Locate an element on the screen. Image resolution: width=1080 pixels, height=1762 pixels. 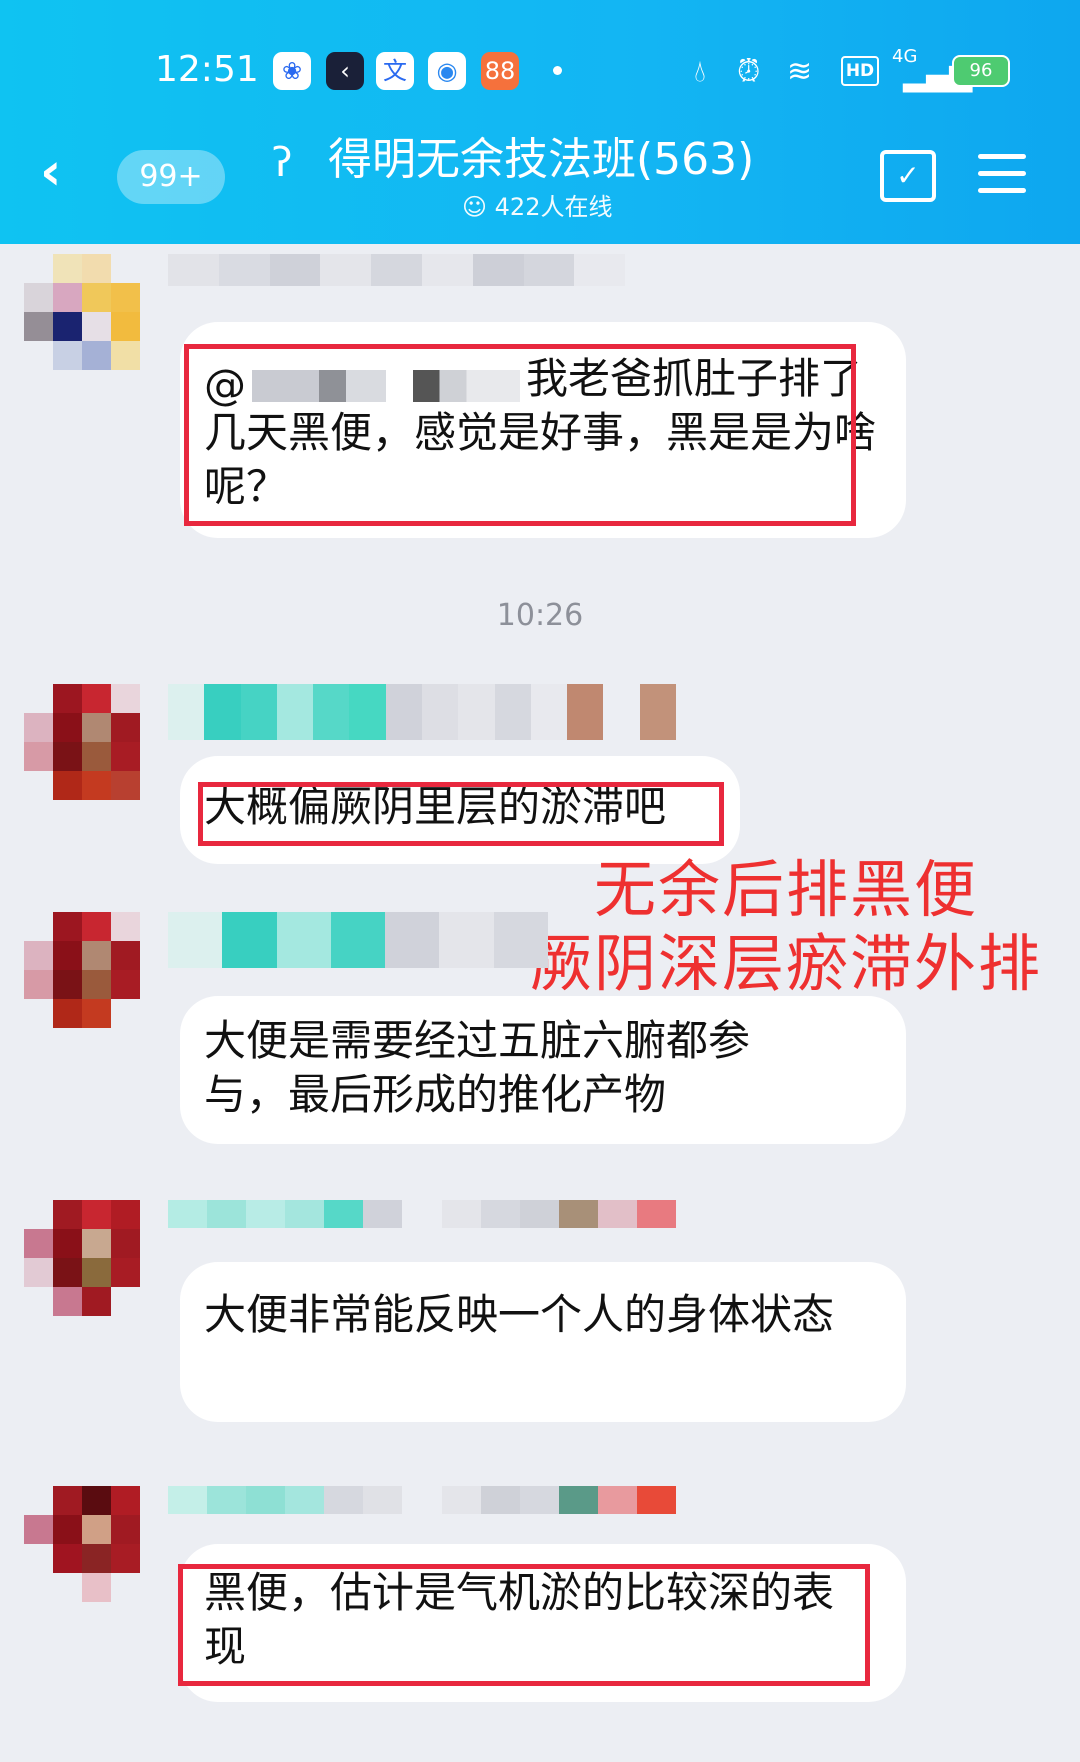
online-count: ☺ 422人在线 is located at coordinates (537, 207).